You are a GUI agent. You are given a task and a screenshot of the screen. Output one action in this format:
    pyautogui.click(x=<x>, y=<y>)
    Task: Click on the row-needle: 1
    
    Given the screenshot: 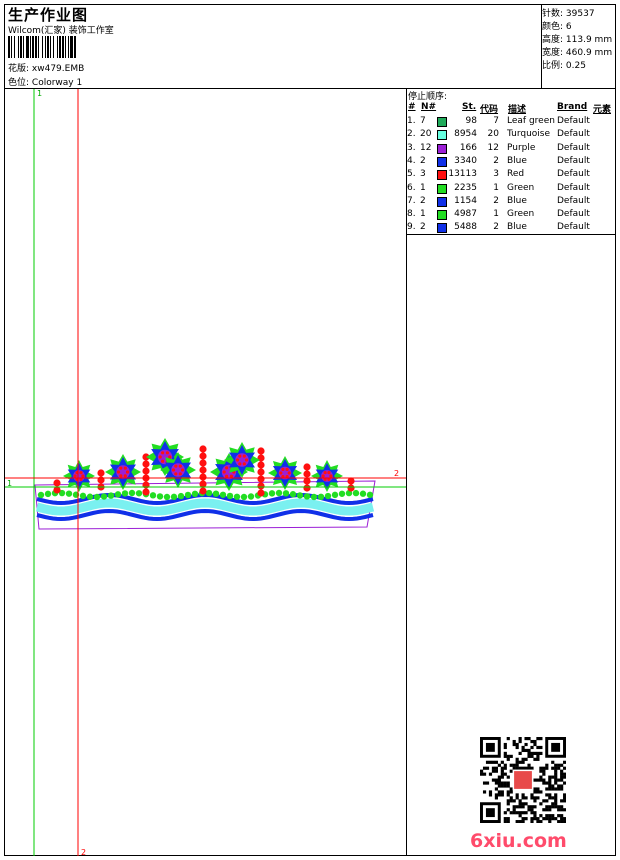 What is the action you would take?
    pyautogui.click(x=423, y=214)
    